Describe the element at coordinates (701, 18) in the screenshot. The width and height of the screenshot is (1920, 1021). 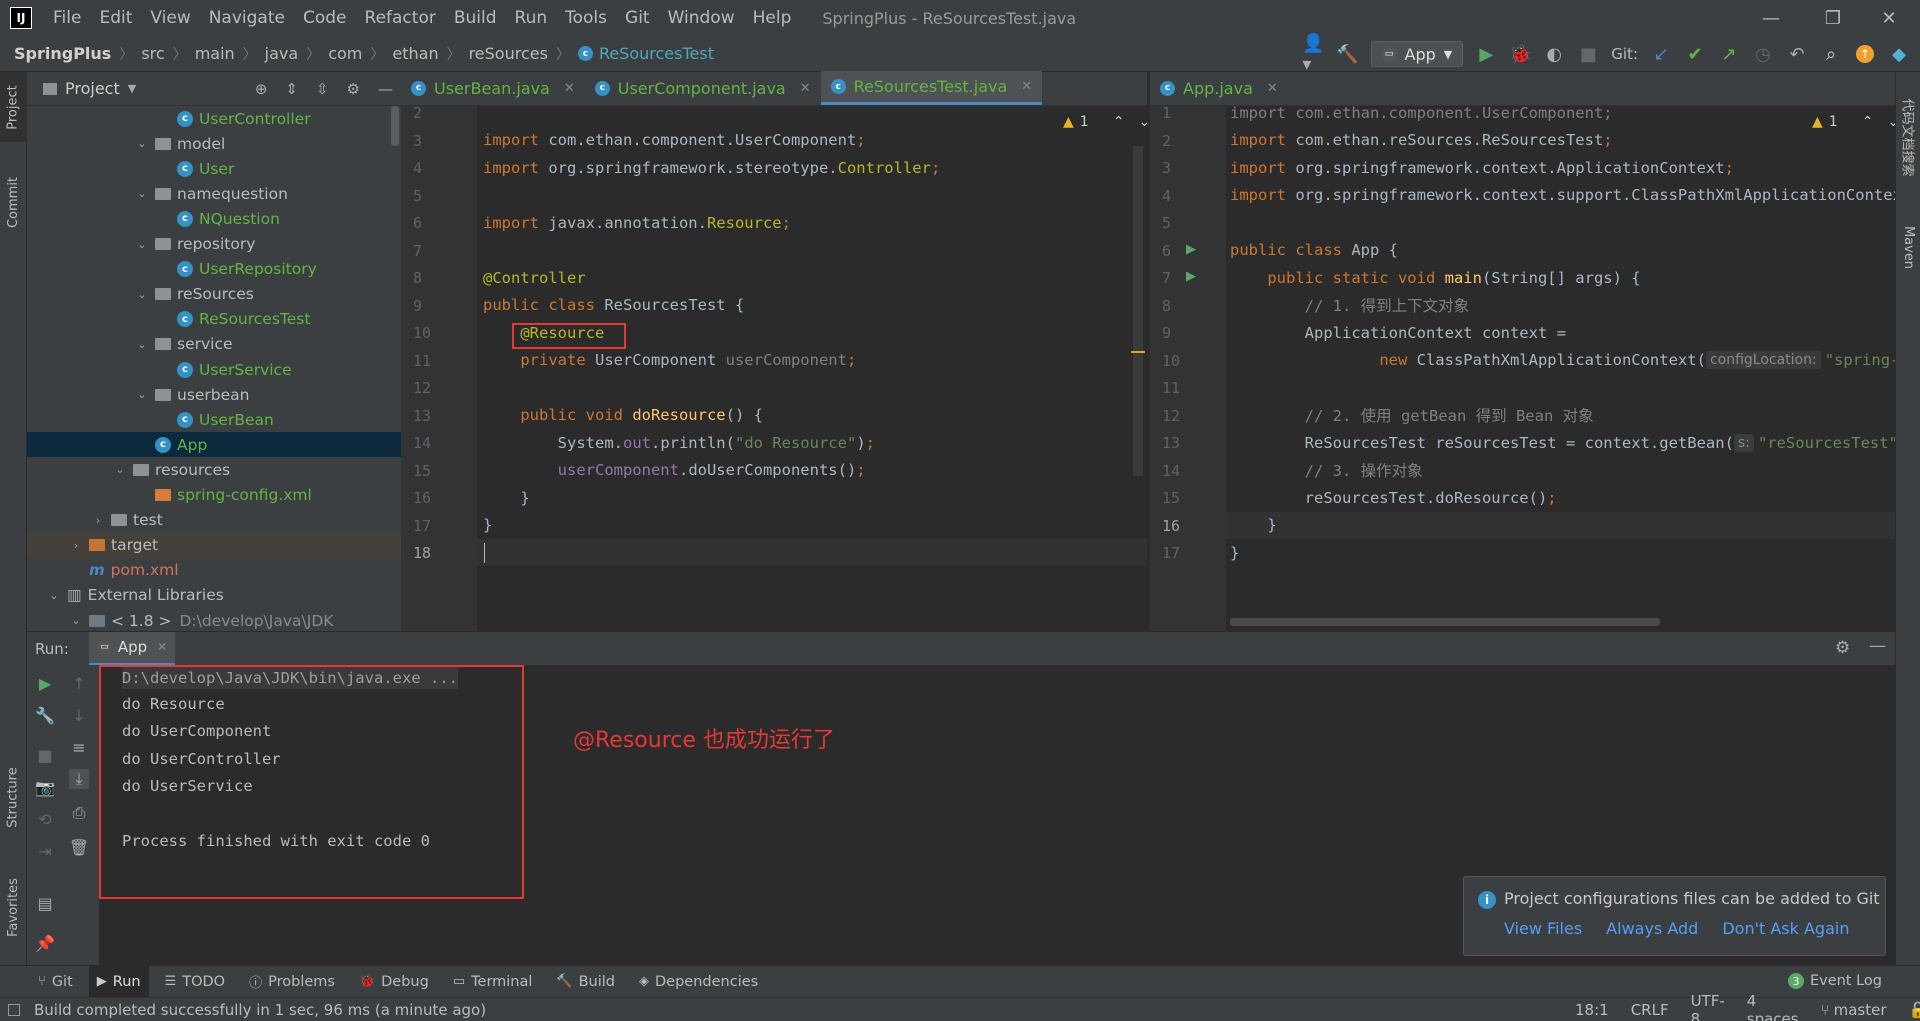
I see `menu-window: Window` at that location.